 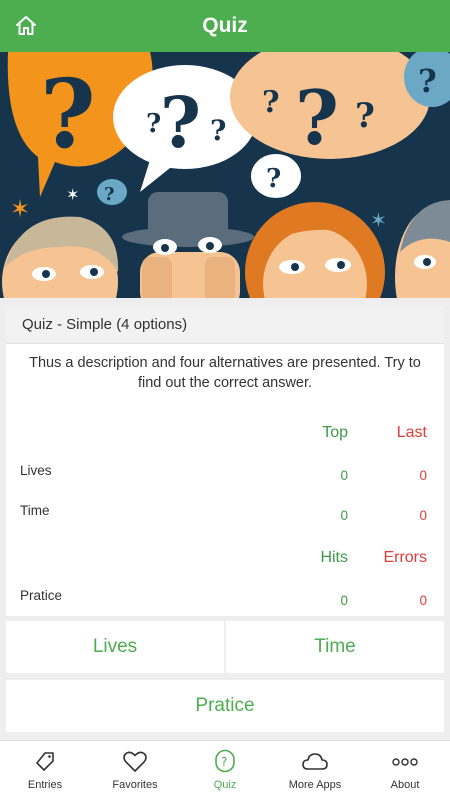 I want to click on nav-quiz: ? Quiz, so click(x=225, y=770).